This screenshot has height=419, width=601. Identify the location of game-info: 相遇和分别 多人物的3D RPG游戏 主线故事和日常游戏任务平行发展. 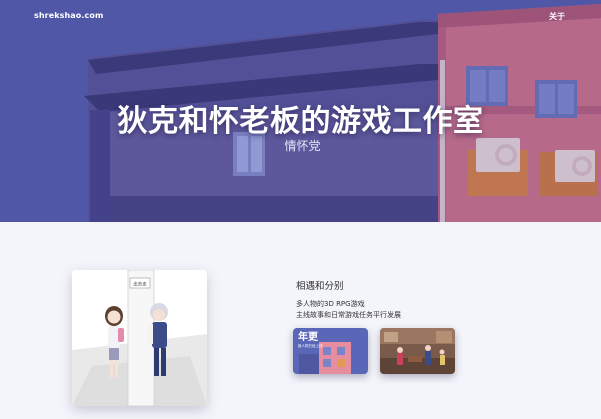
(416, 299).